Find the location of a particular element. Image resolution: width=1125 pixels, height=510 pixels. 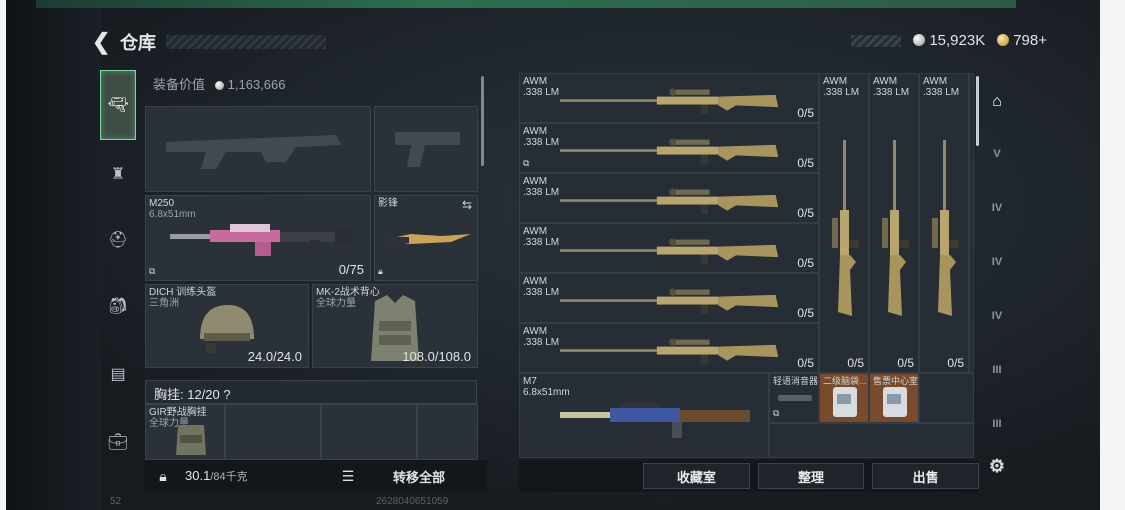

chest-rig-slot: GIR野战胸挂 全球力量 is located at coordinates (185, 432).